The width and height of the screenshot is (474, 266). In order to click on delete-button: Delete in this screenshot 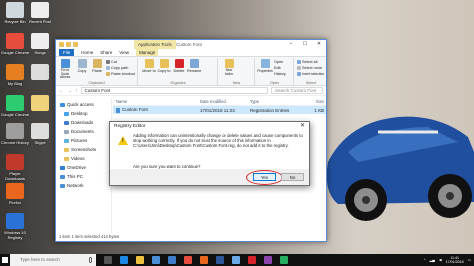, I will do `click(179, 66)`.